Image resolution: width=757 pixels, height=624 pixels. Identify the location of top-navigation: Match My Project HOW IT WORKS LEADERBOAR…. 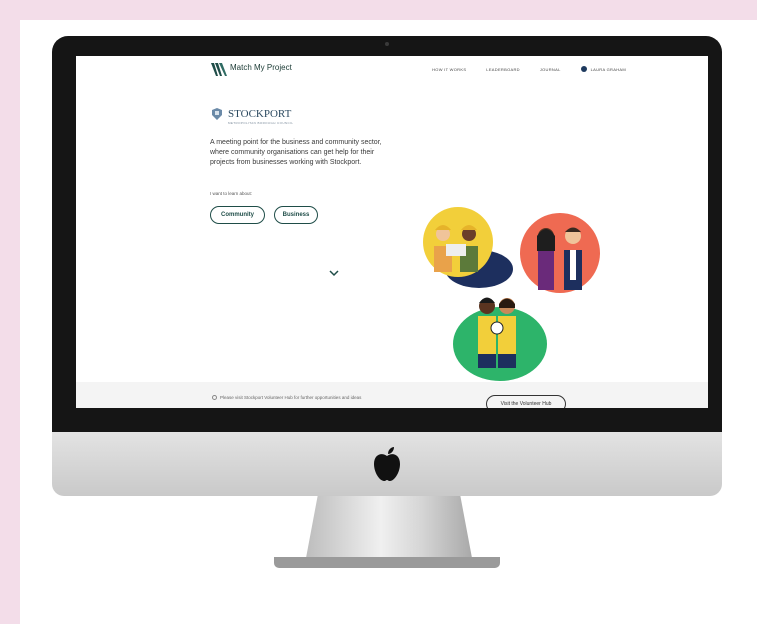
(392, 72).